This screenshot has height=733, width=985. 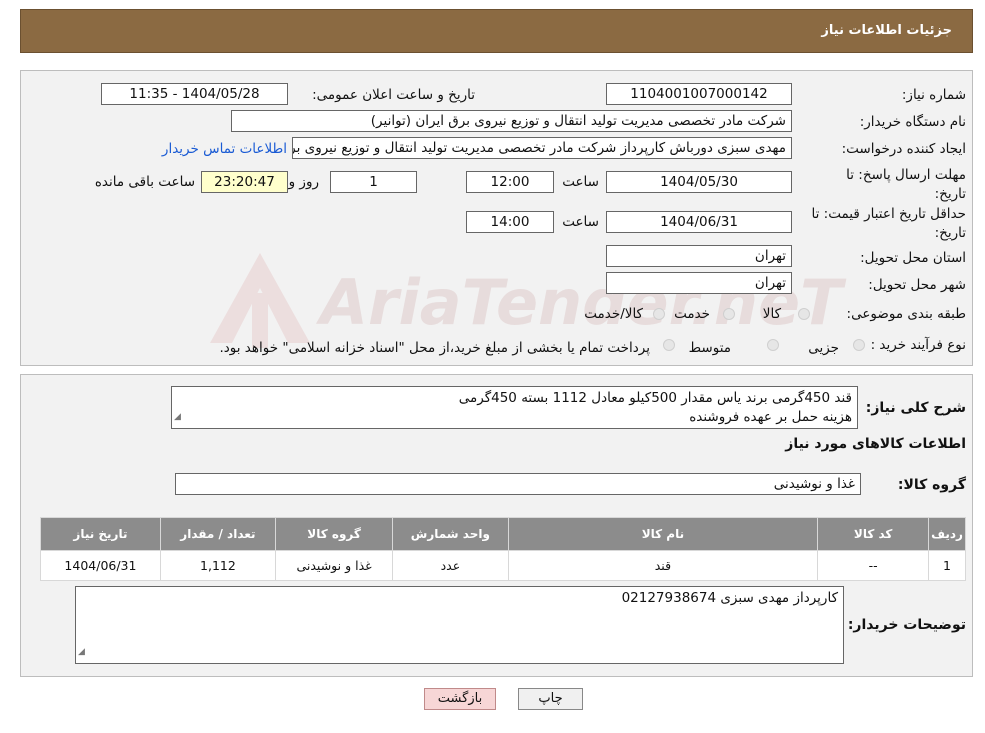 What do you see at coordinates (771, 314) in the screenshot?
I see `category-option-goods: کالا` at bounding box center [771, 314].